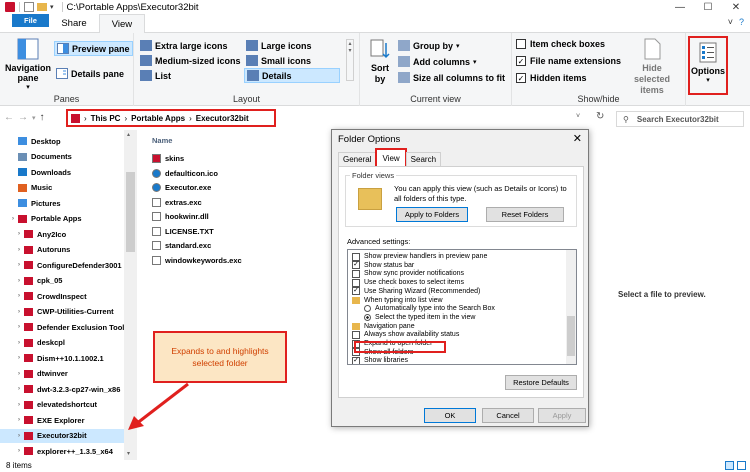  I want to click on sidebar-item: › elevatedshortcut, so click(62, 405).